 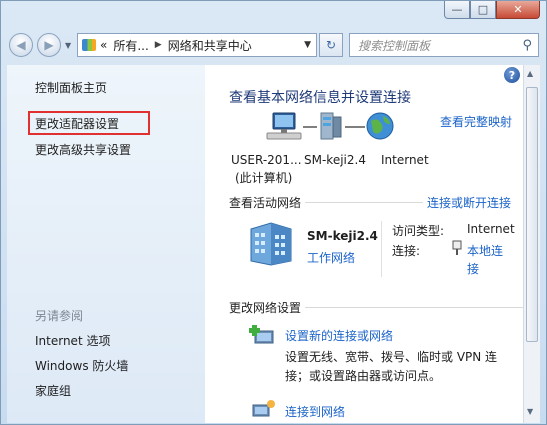 I want to click on ethernet-icon, so click(x=457, y=247).